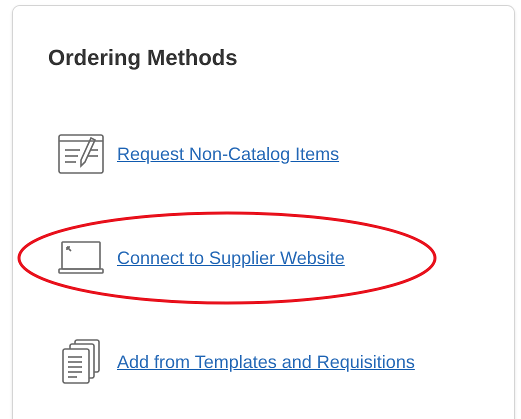  I want to click on laptop-icon, so click(81, 258).